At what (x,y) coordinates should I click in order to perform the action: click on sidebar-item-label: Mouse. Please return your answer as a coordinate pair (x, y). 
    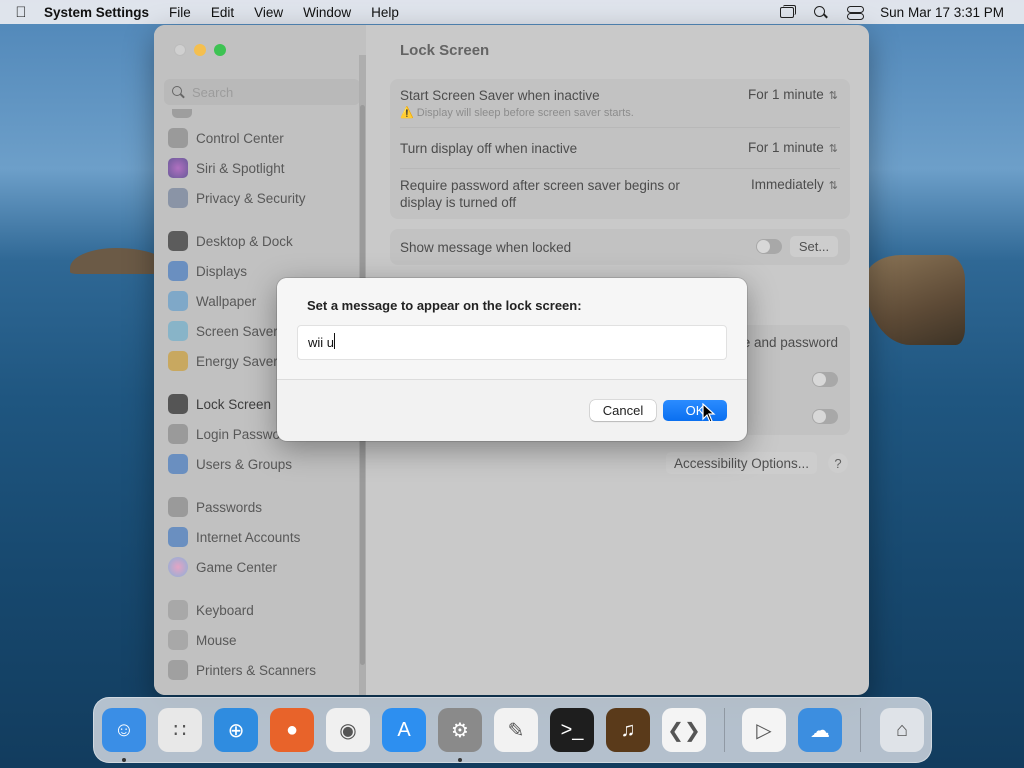
    Looking at the image, I should click on (216, 640).